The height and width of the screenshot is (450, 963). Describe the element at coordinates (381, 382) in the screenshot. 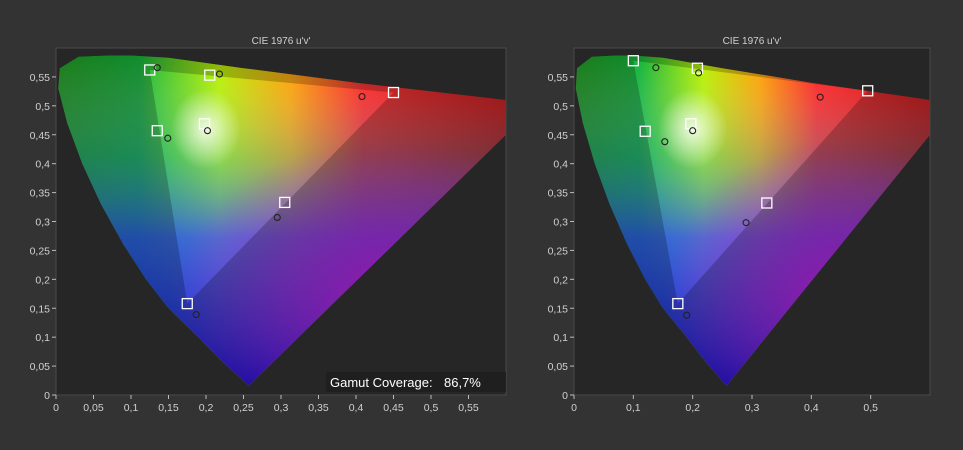

I see `gamut-coverage-label: Gamut Coverage:` at that location.